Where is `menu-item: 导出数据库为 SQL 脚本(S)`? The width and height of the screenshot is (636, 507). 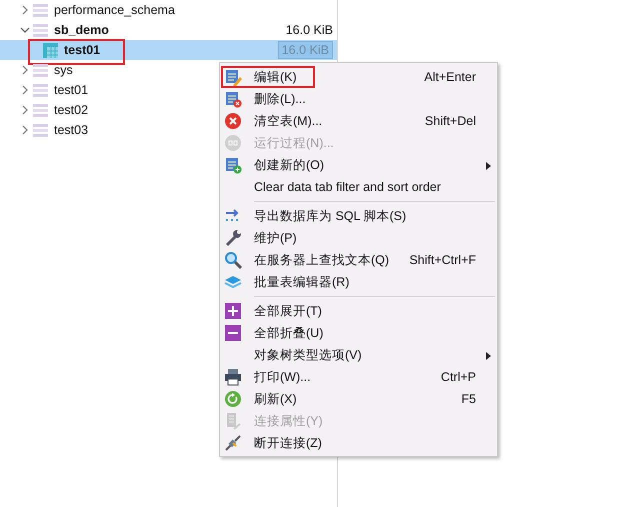 menu-item: 导出数据库为 SQL 脚本(S) is located at coordinates (358, 216).